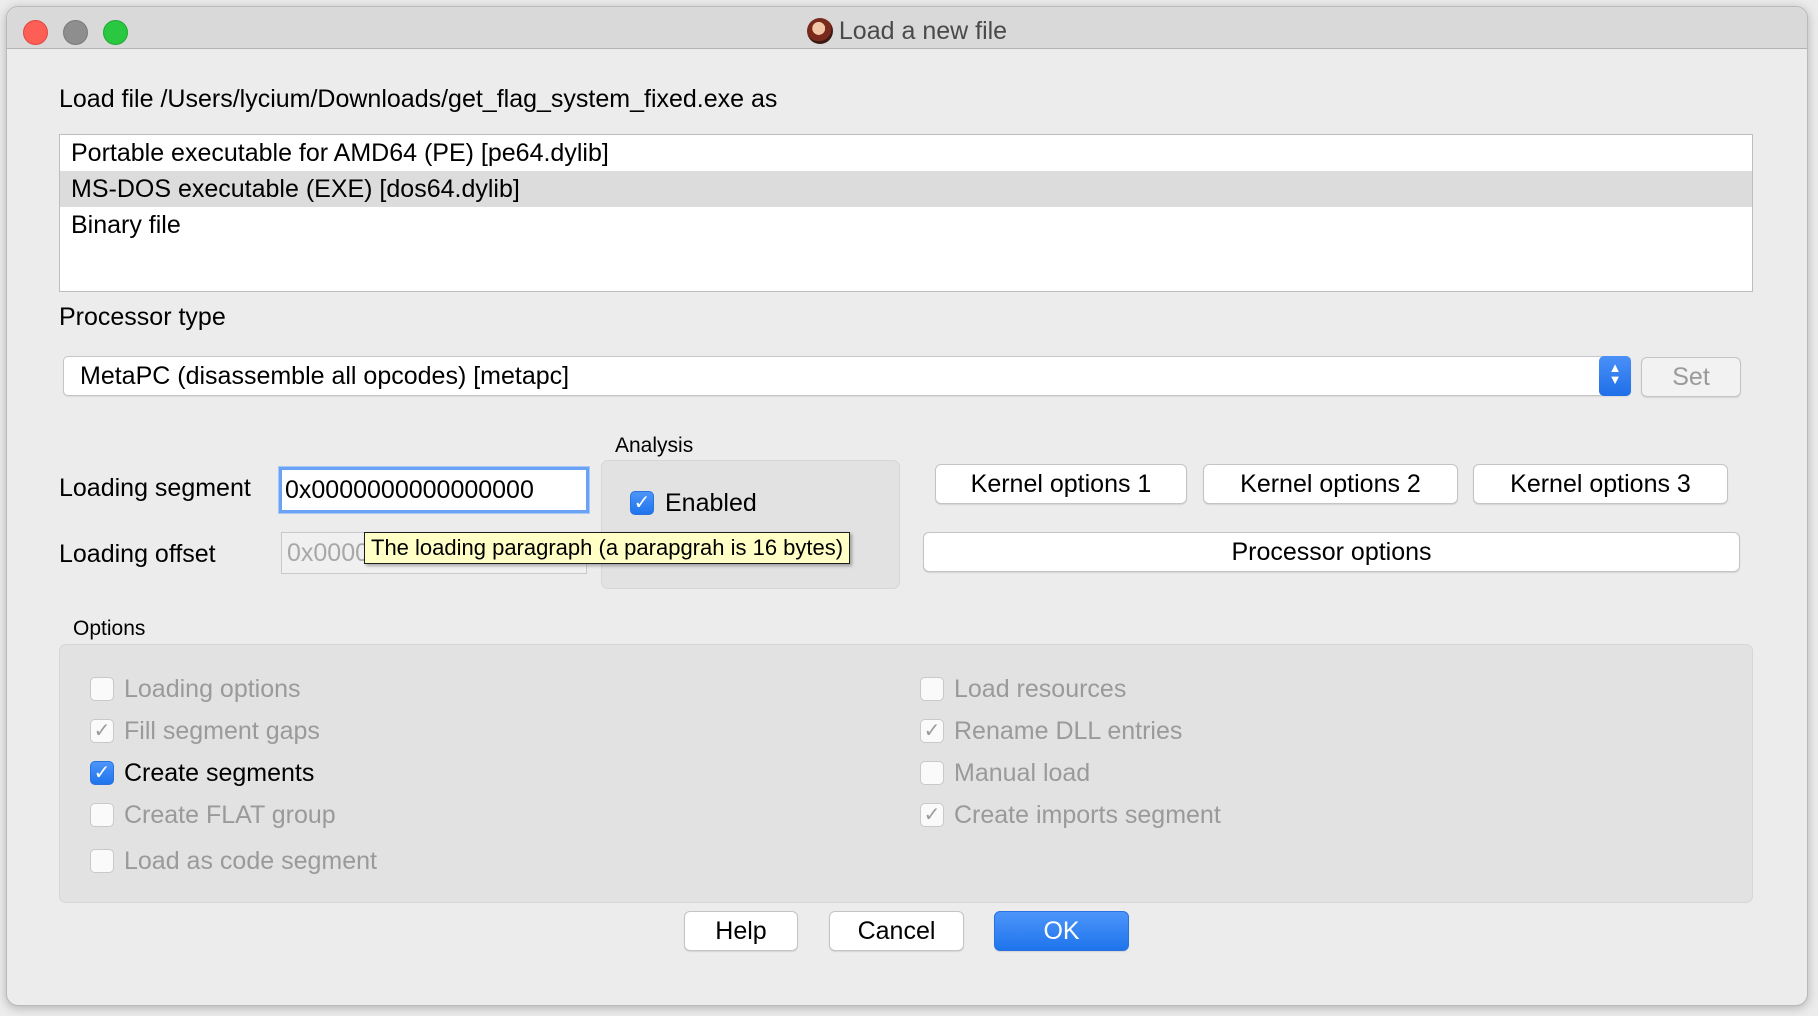 This screenshot has height=1016, width=1818. Describe the element at coordinates (896, 931) in the screenshot. I see `cancel-button: Cancel` at that location.